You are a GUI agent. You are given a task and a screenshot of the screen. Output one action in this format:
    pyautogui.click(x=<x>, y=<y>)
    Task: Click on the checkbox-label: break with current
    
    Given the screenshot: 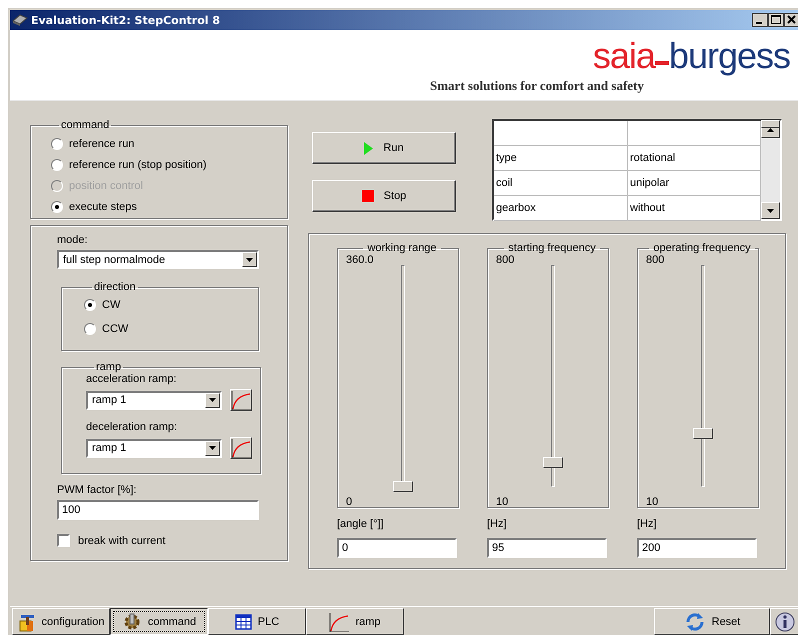 What is the action you would take?
    pyautogui.click(x=122, y=540)
    